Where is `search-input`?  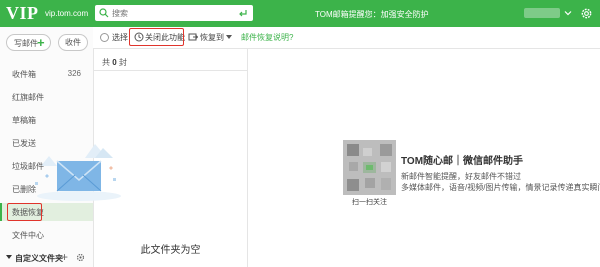 search-input is located at coordinates (172, 13).